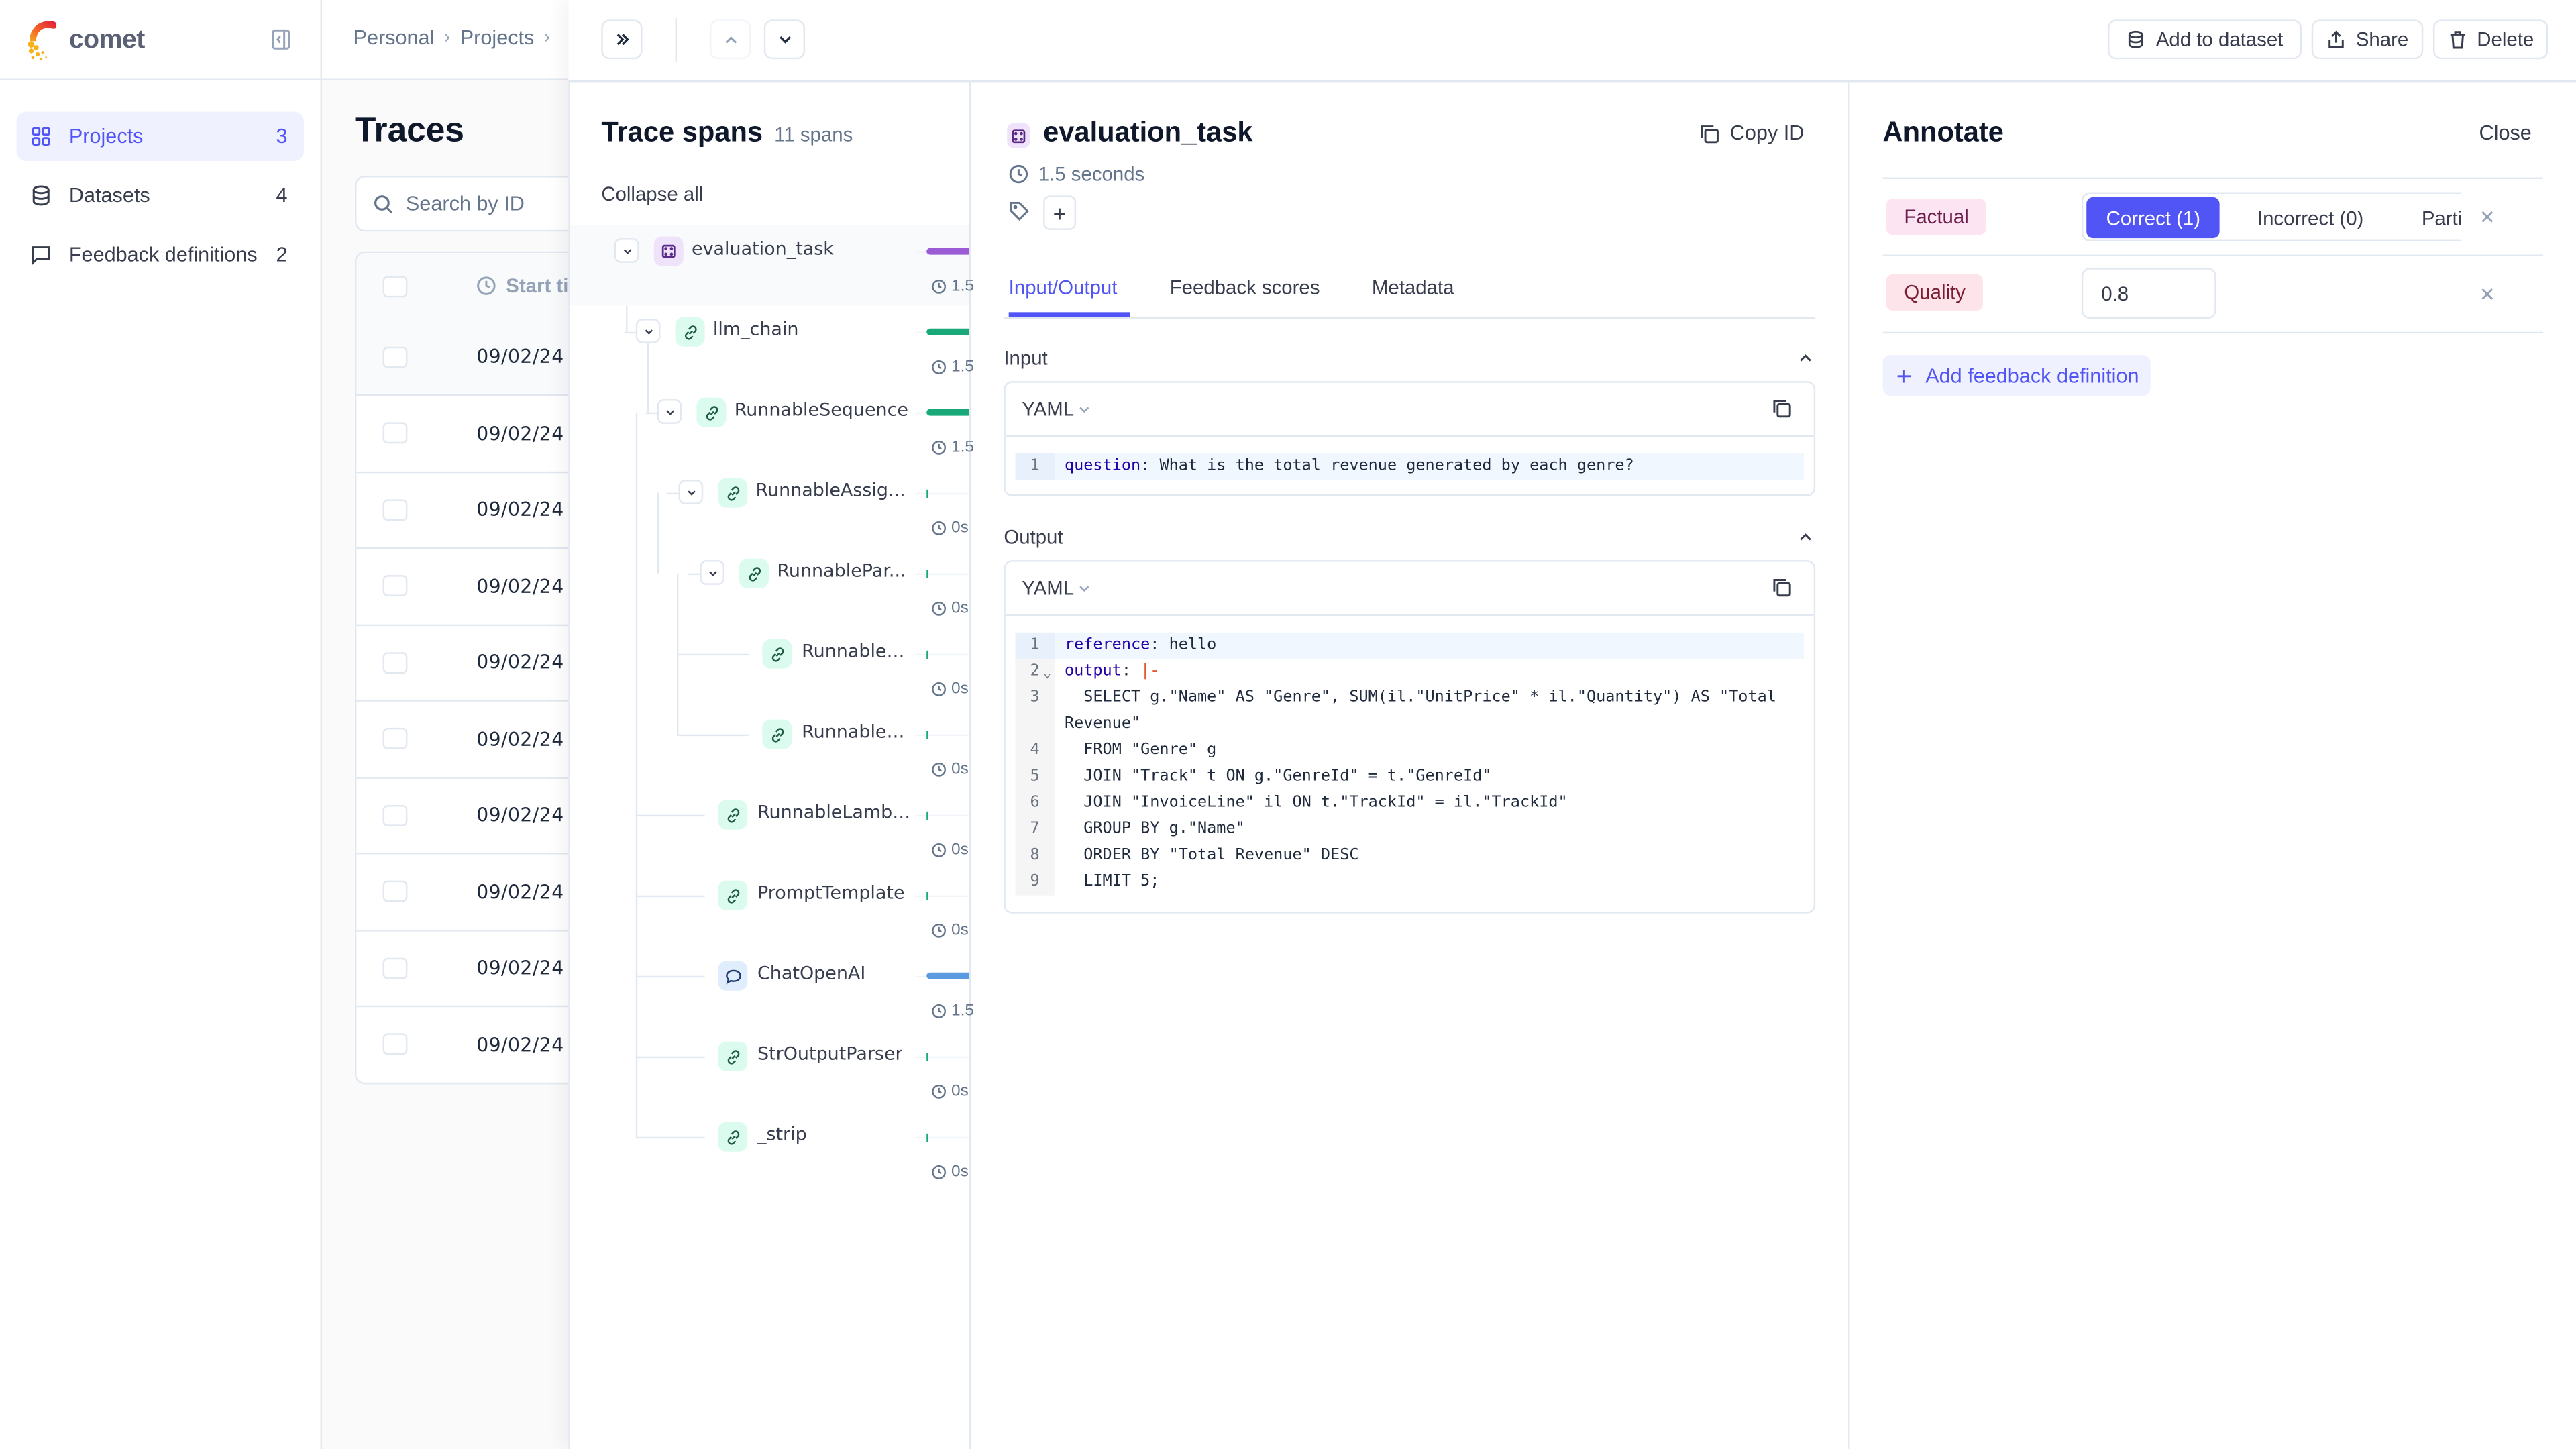 Image resolution: width=2576 pixels, height=1449 pixels. What do you see at coordinates (1413, 287) in the screenshot?
I see `tab-metadata: Metadata` at bounding box center [1413, 287].